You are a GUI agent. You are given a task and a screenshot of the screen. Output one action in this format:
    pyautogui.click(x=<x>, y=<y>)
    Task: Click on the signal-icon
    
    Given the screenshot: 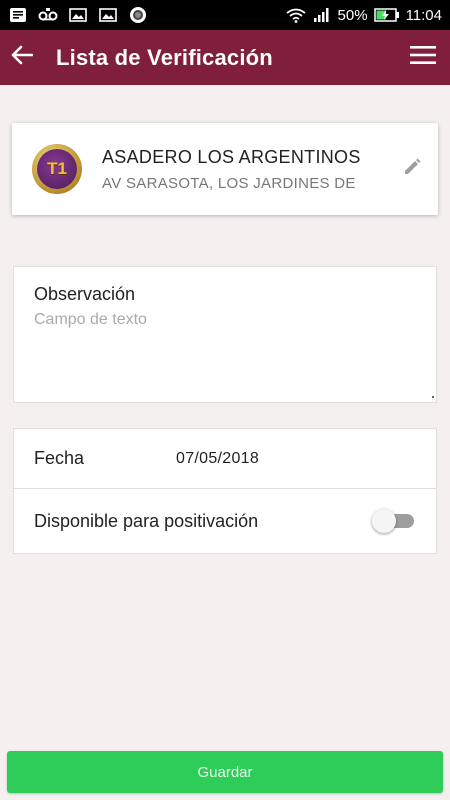 What is the action you would take?
    pyautogui.click(x=322, y=15)
    